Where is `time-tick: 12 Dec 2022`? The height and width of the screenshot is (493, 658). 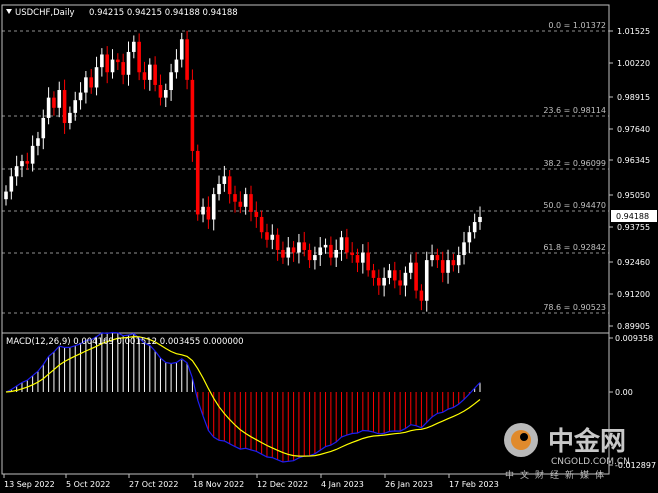
time-tick: 12 Dec 2022 is located at coordinates (282, 484).